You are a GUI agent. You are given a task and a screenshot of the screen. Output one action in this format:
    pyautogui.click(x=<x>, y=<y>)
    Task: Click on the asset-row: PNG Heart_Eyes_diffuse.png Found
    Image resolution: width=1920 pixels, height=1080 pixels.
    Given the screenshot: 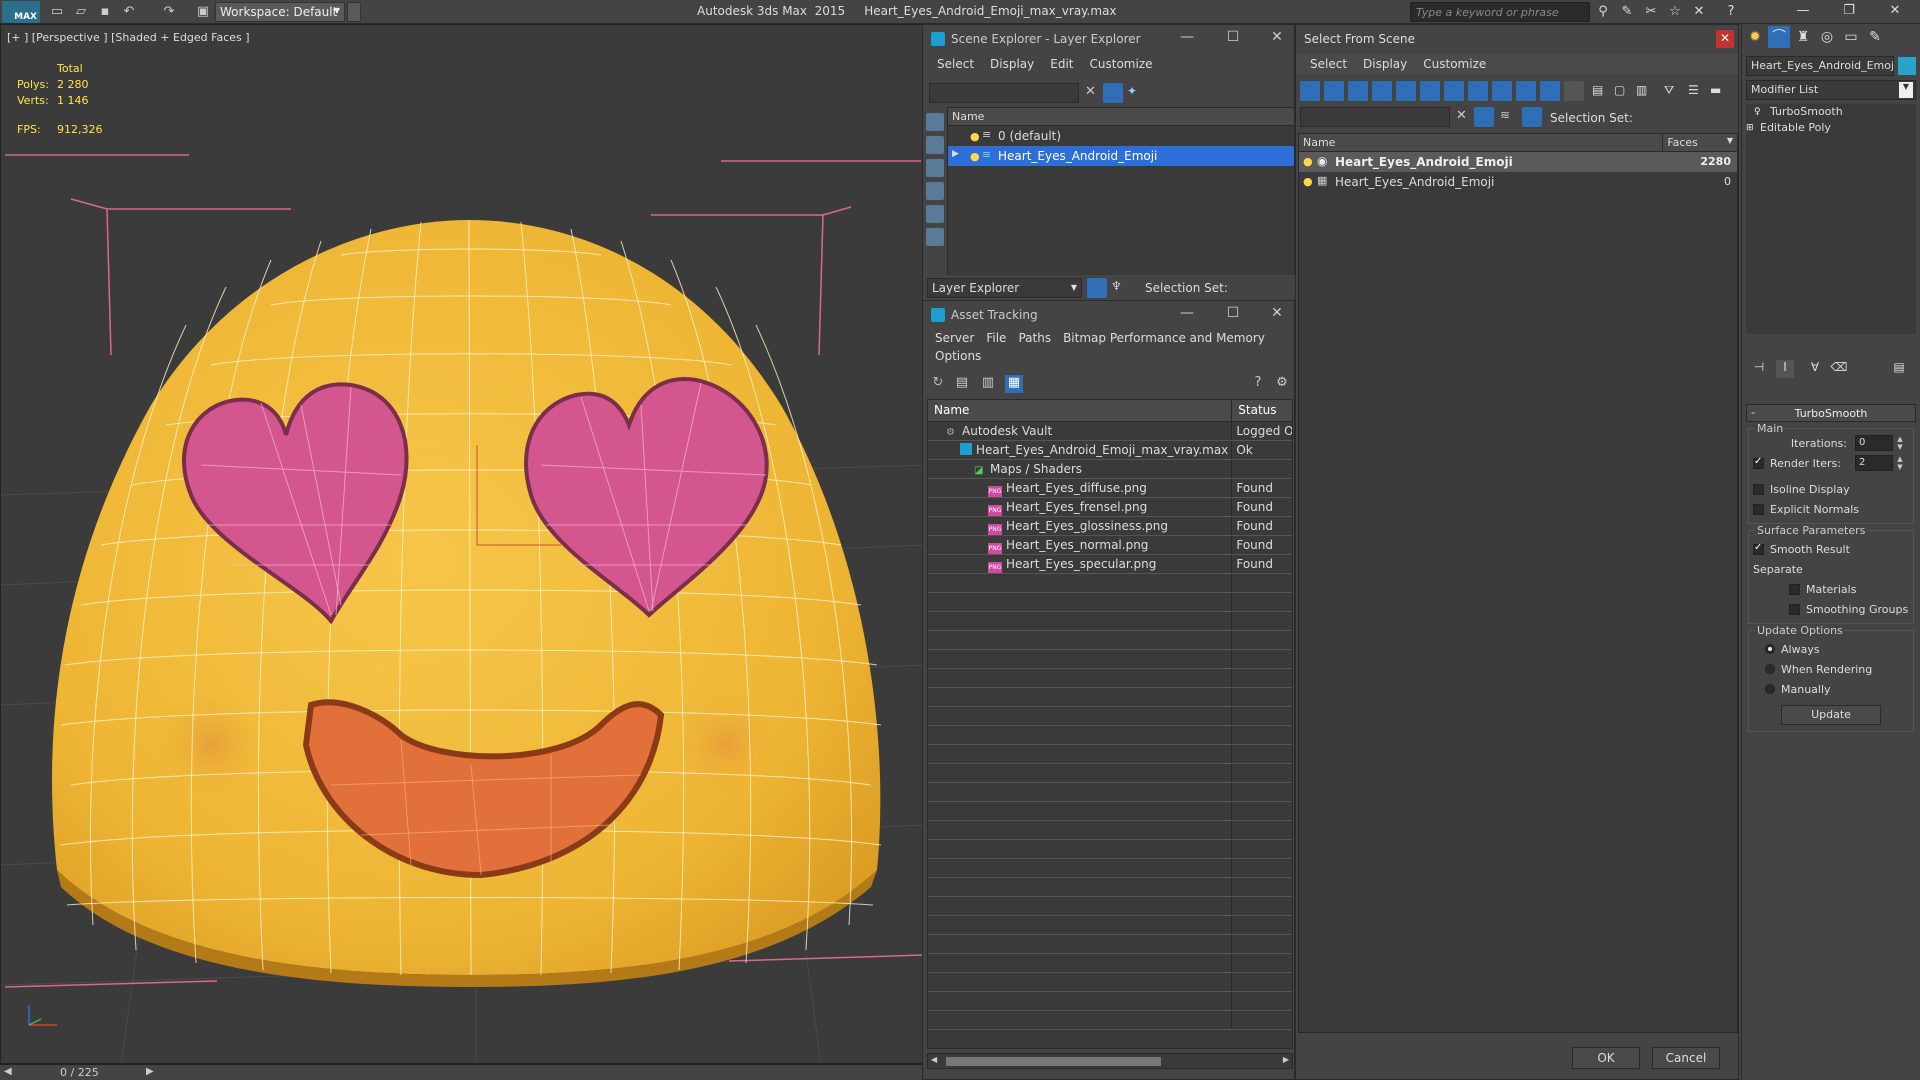 What is the action you would take?
    pyautogui.click(x=1110, y=488)
    